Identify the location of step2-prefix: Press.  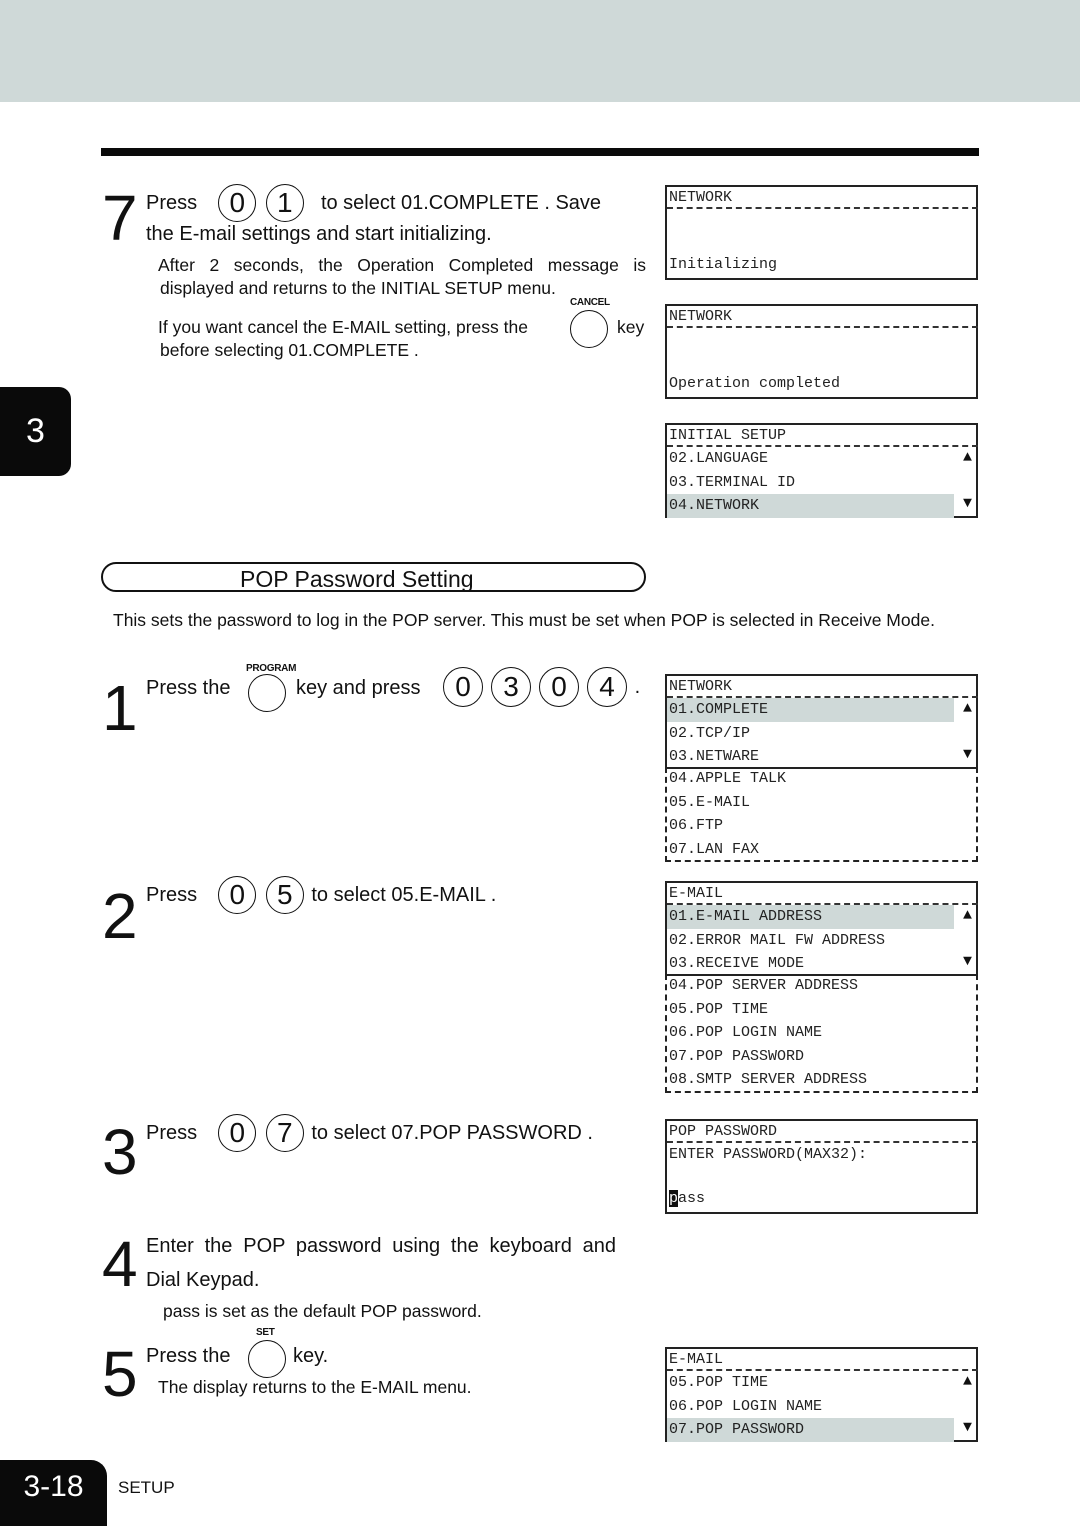
(172, 894).